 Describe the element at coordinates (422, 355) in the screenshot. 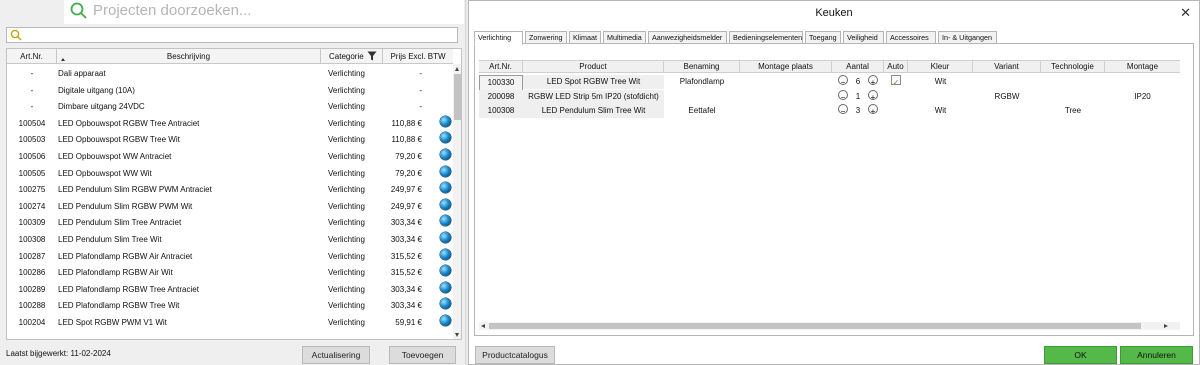

I see `add-button: Toevoegen` at that location.